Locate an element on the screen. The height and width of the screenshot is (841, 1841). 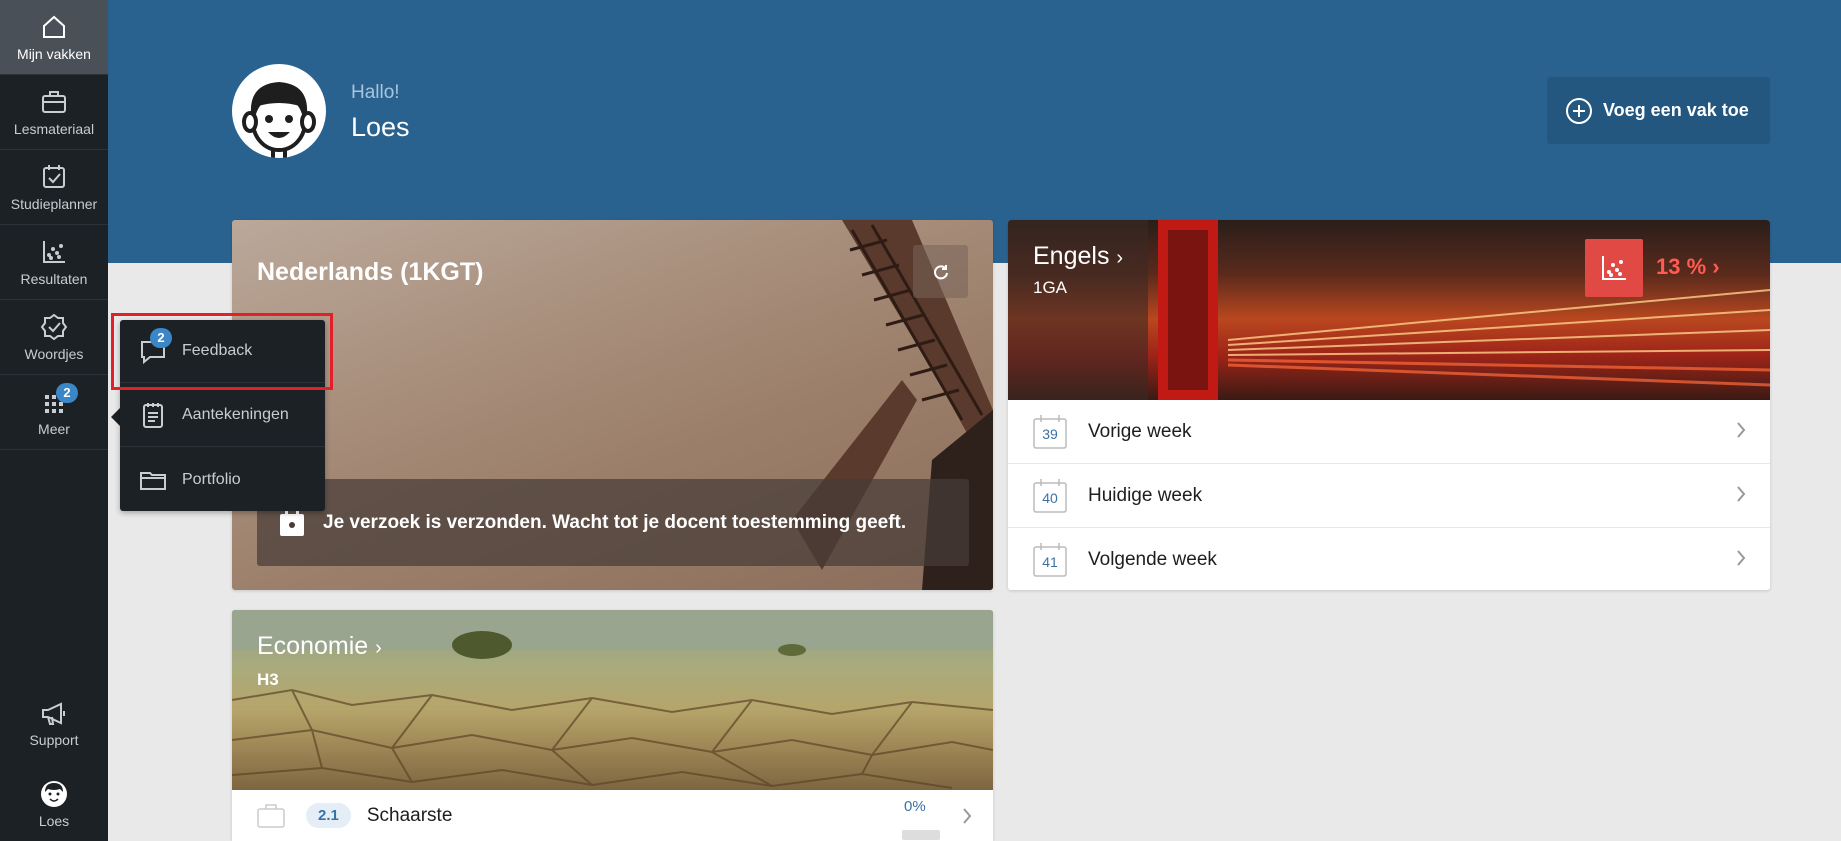
week-row-volgende: 41 Volgende week is located at coordinates (1389, 559).